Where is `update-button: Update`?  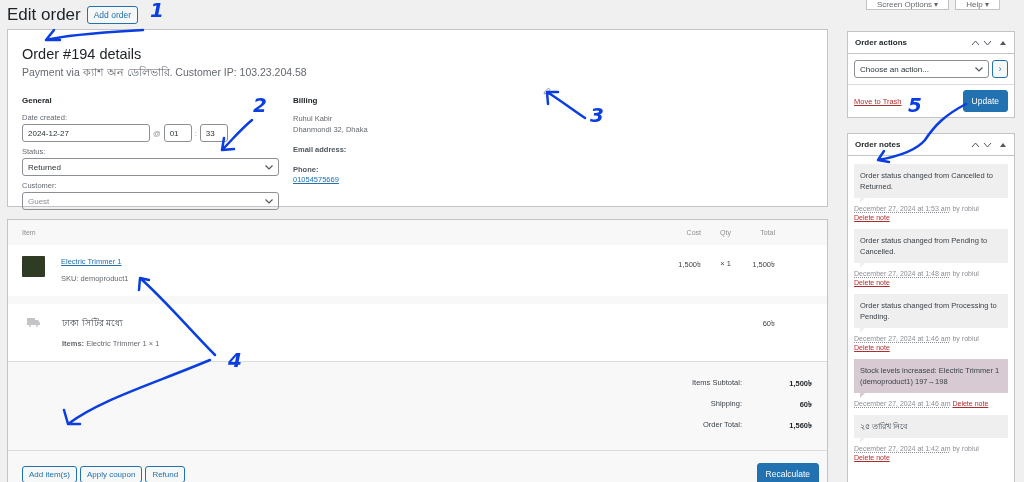 update-button: Update is located at coordinates (985, 101).